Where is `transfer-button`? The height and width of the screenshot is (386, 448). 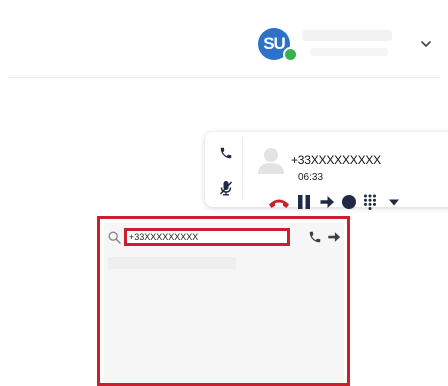 transfer-button is located at coordinates (327, 202).